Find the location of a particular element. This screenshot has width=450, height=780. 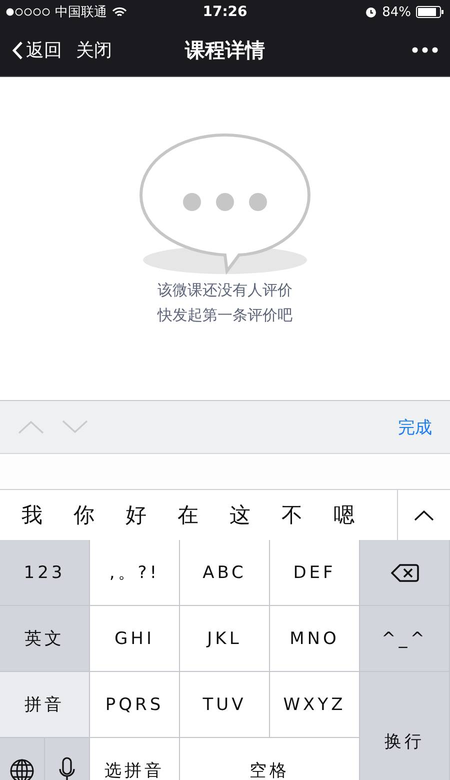

keyboard-key: 拼音 is located at coordinates (45, 704).